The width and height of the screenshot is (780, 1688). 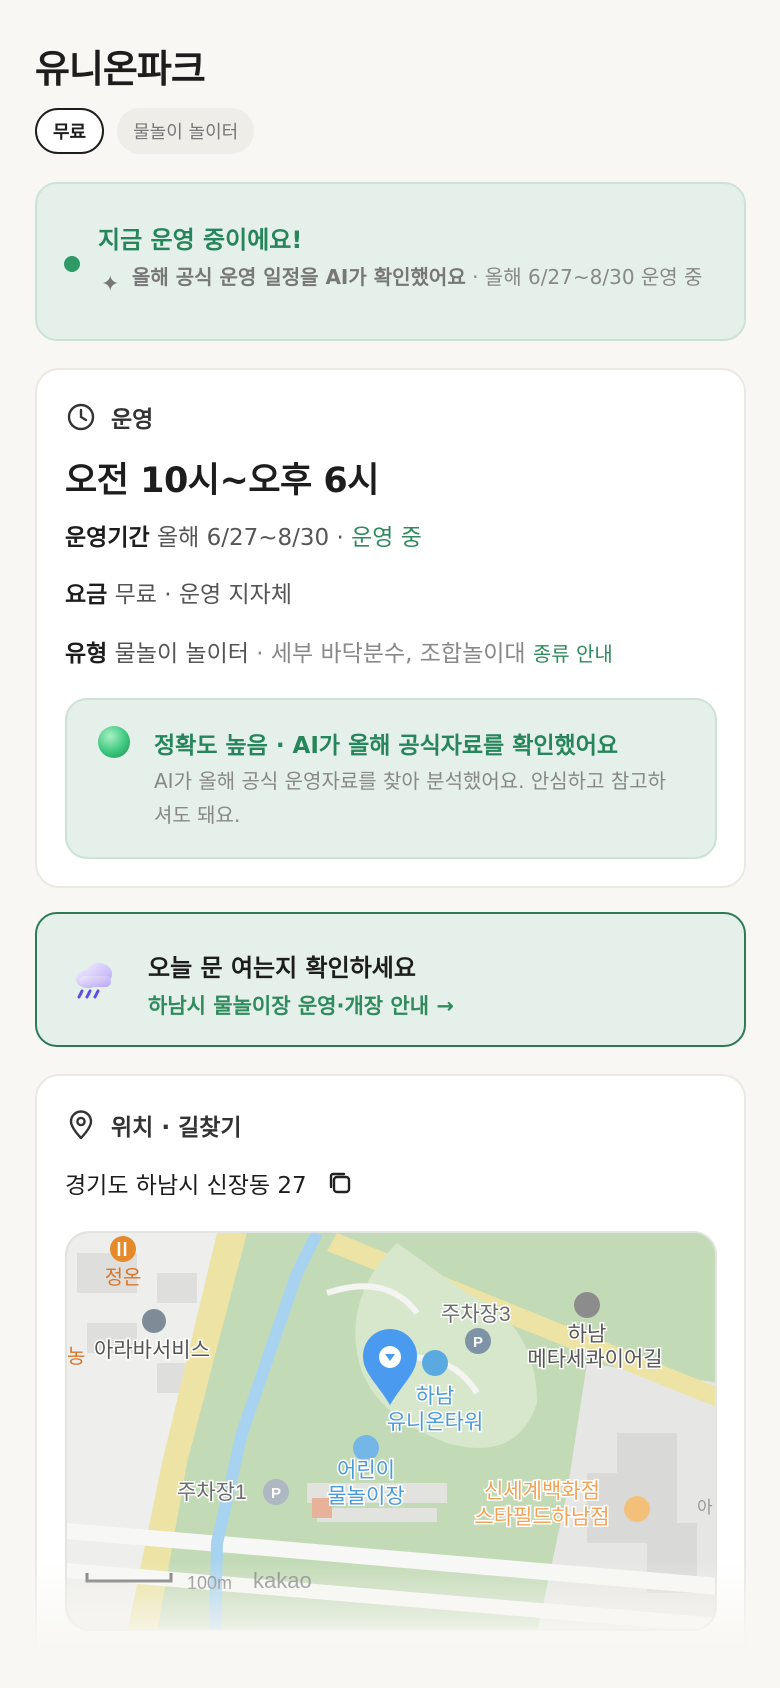 What do you see at coordinates (70, 131) in the screenshot?
I see `chip-free: 무료` at bounding box center [70, 131].